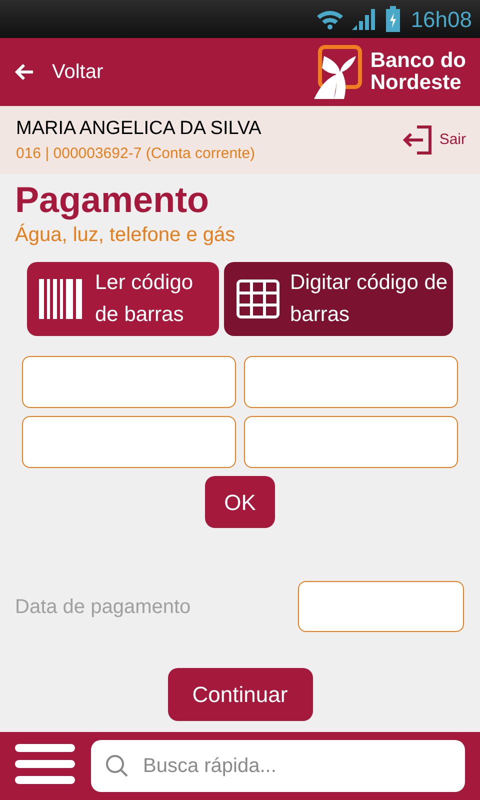  Describe the element at coordinates (417, 140) in the screenshot. I see `logout-icon` at that location.